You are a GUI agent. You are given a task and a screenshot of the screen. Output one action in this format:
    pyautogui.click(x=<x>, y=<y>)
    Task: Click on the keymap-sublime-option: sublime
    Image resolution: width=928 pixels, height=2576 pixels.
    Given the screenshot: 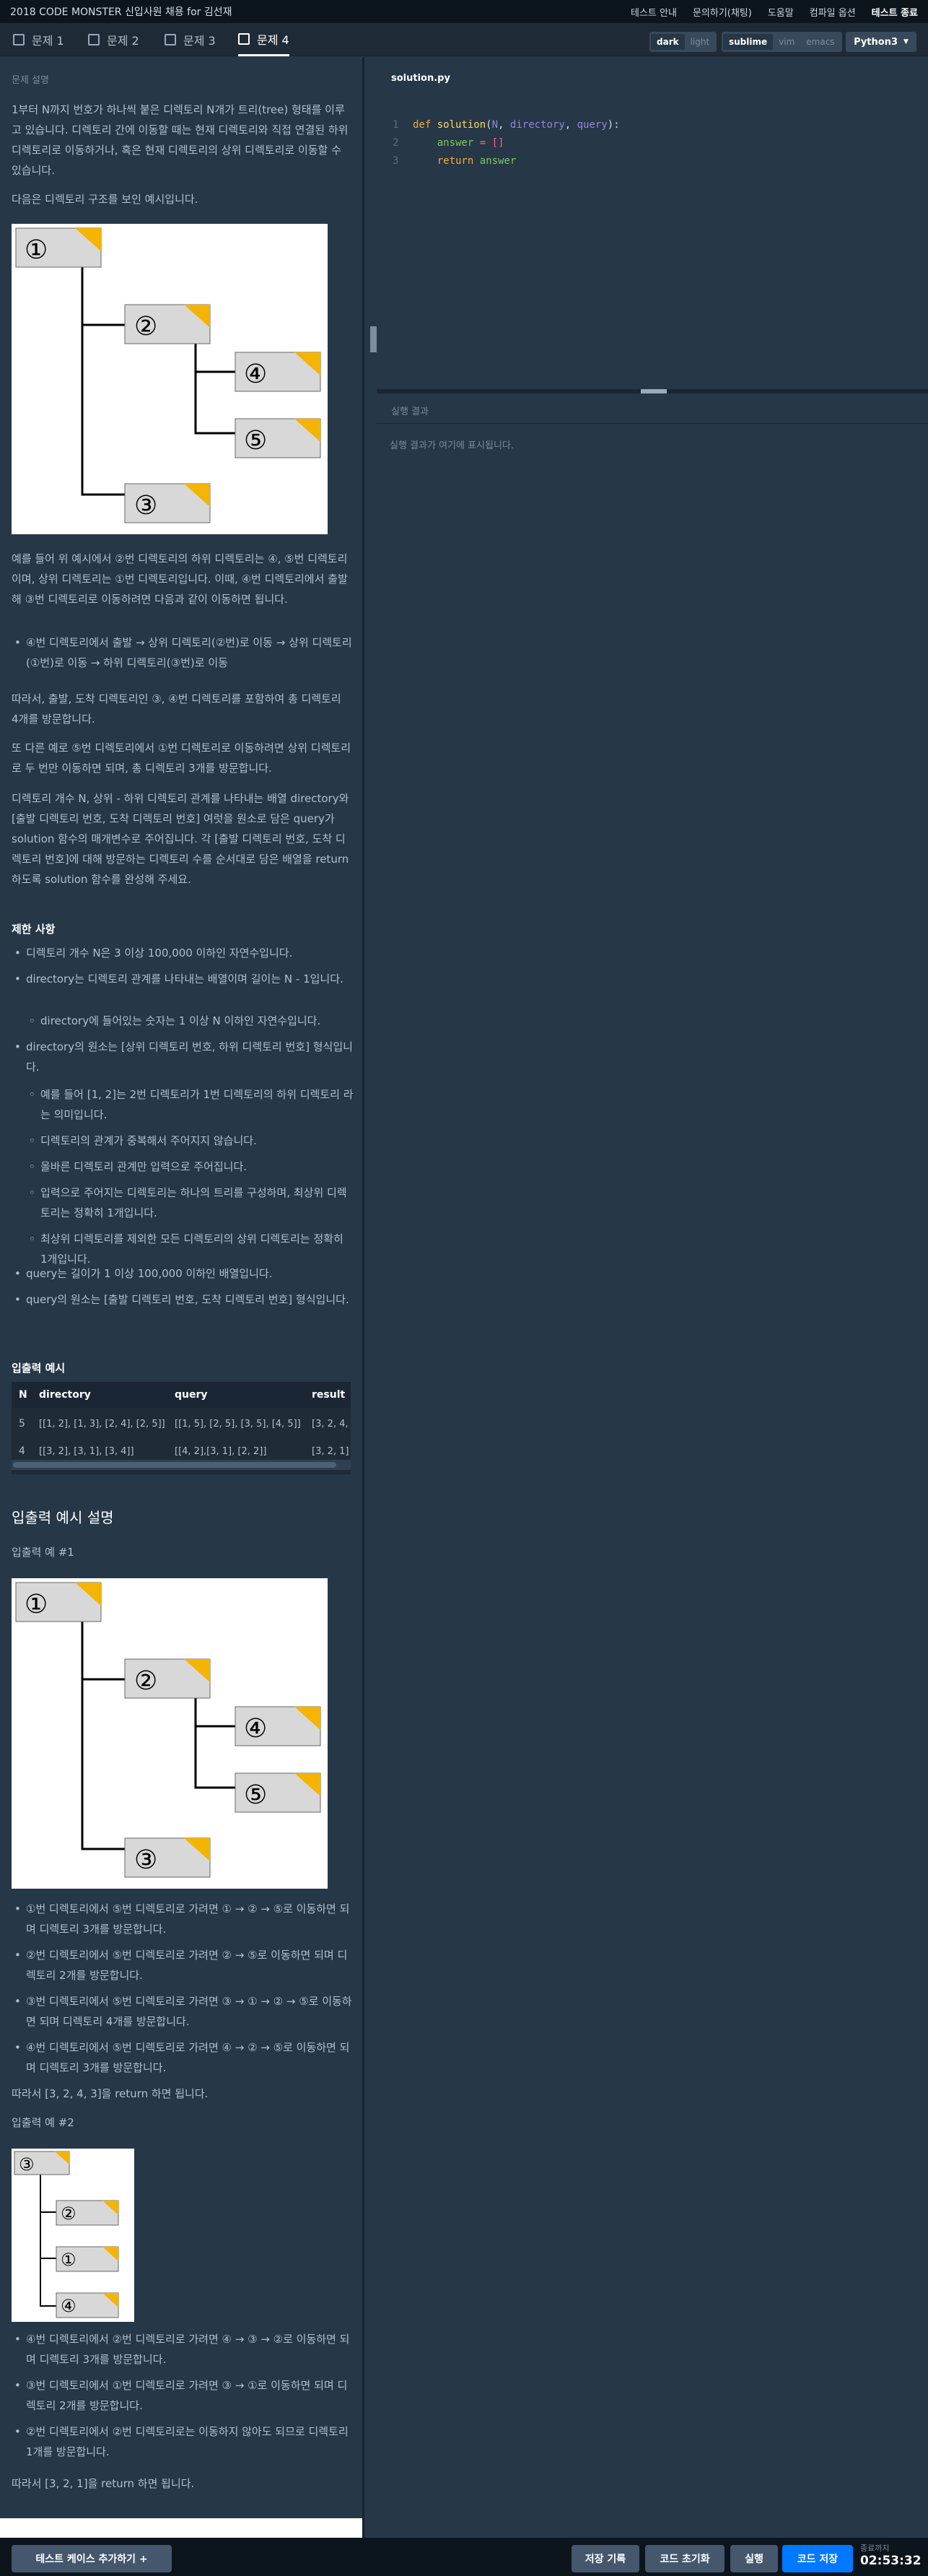 What is the action you would take?
    pyautogui.click(x=748, y=42)
    